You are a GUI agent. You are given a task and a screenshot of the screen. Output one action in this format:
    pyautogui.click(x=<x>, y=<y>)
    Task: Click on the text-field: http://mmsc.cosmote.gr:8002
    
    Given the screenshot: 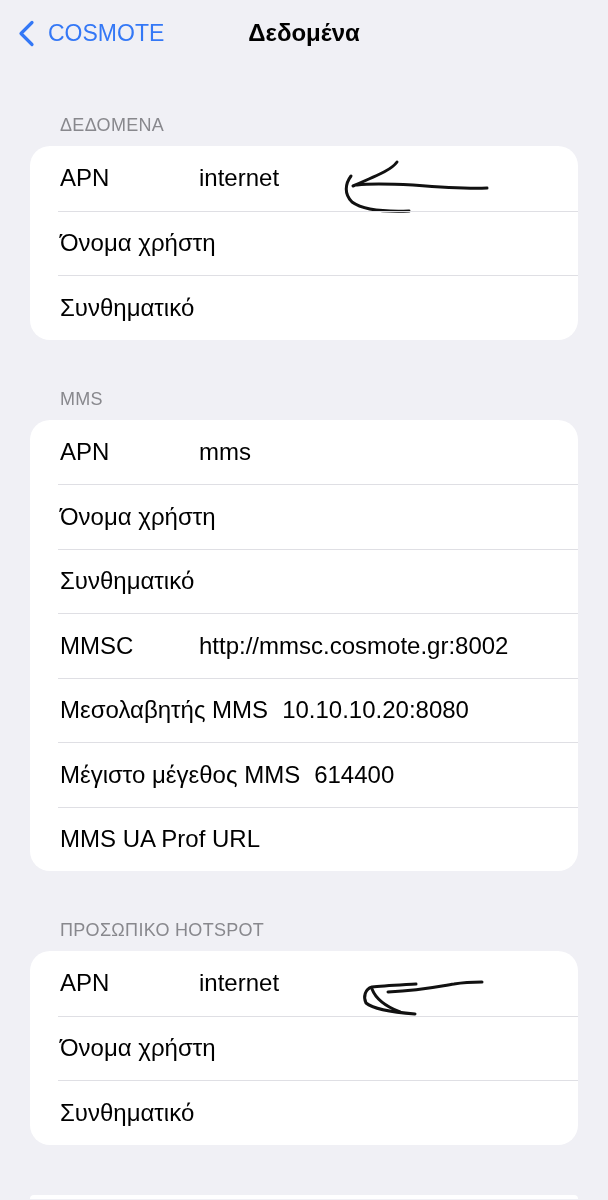 What is the action you would take?
    pyautogui.click(x=354, y=645)
    